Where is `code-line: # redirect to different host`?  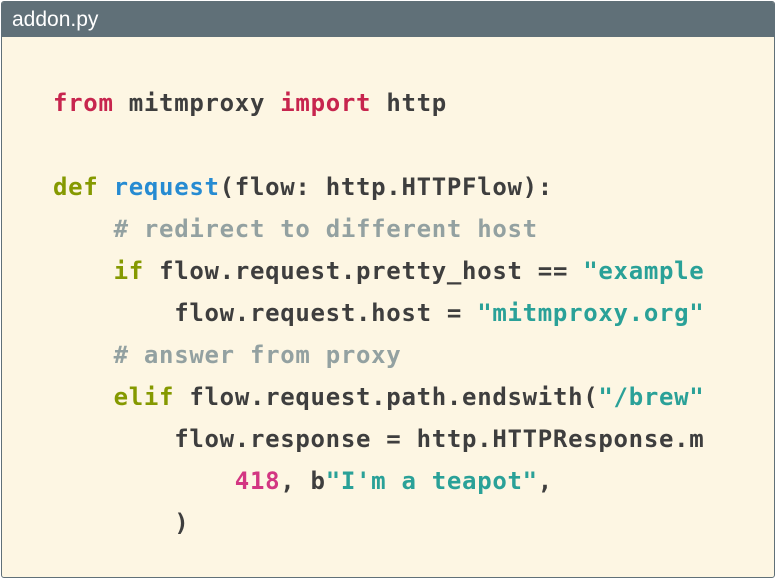
code-line: # redirect to different host is located at coordinates (378, 229).